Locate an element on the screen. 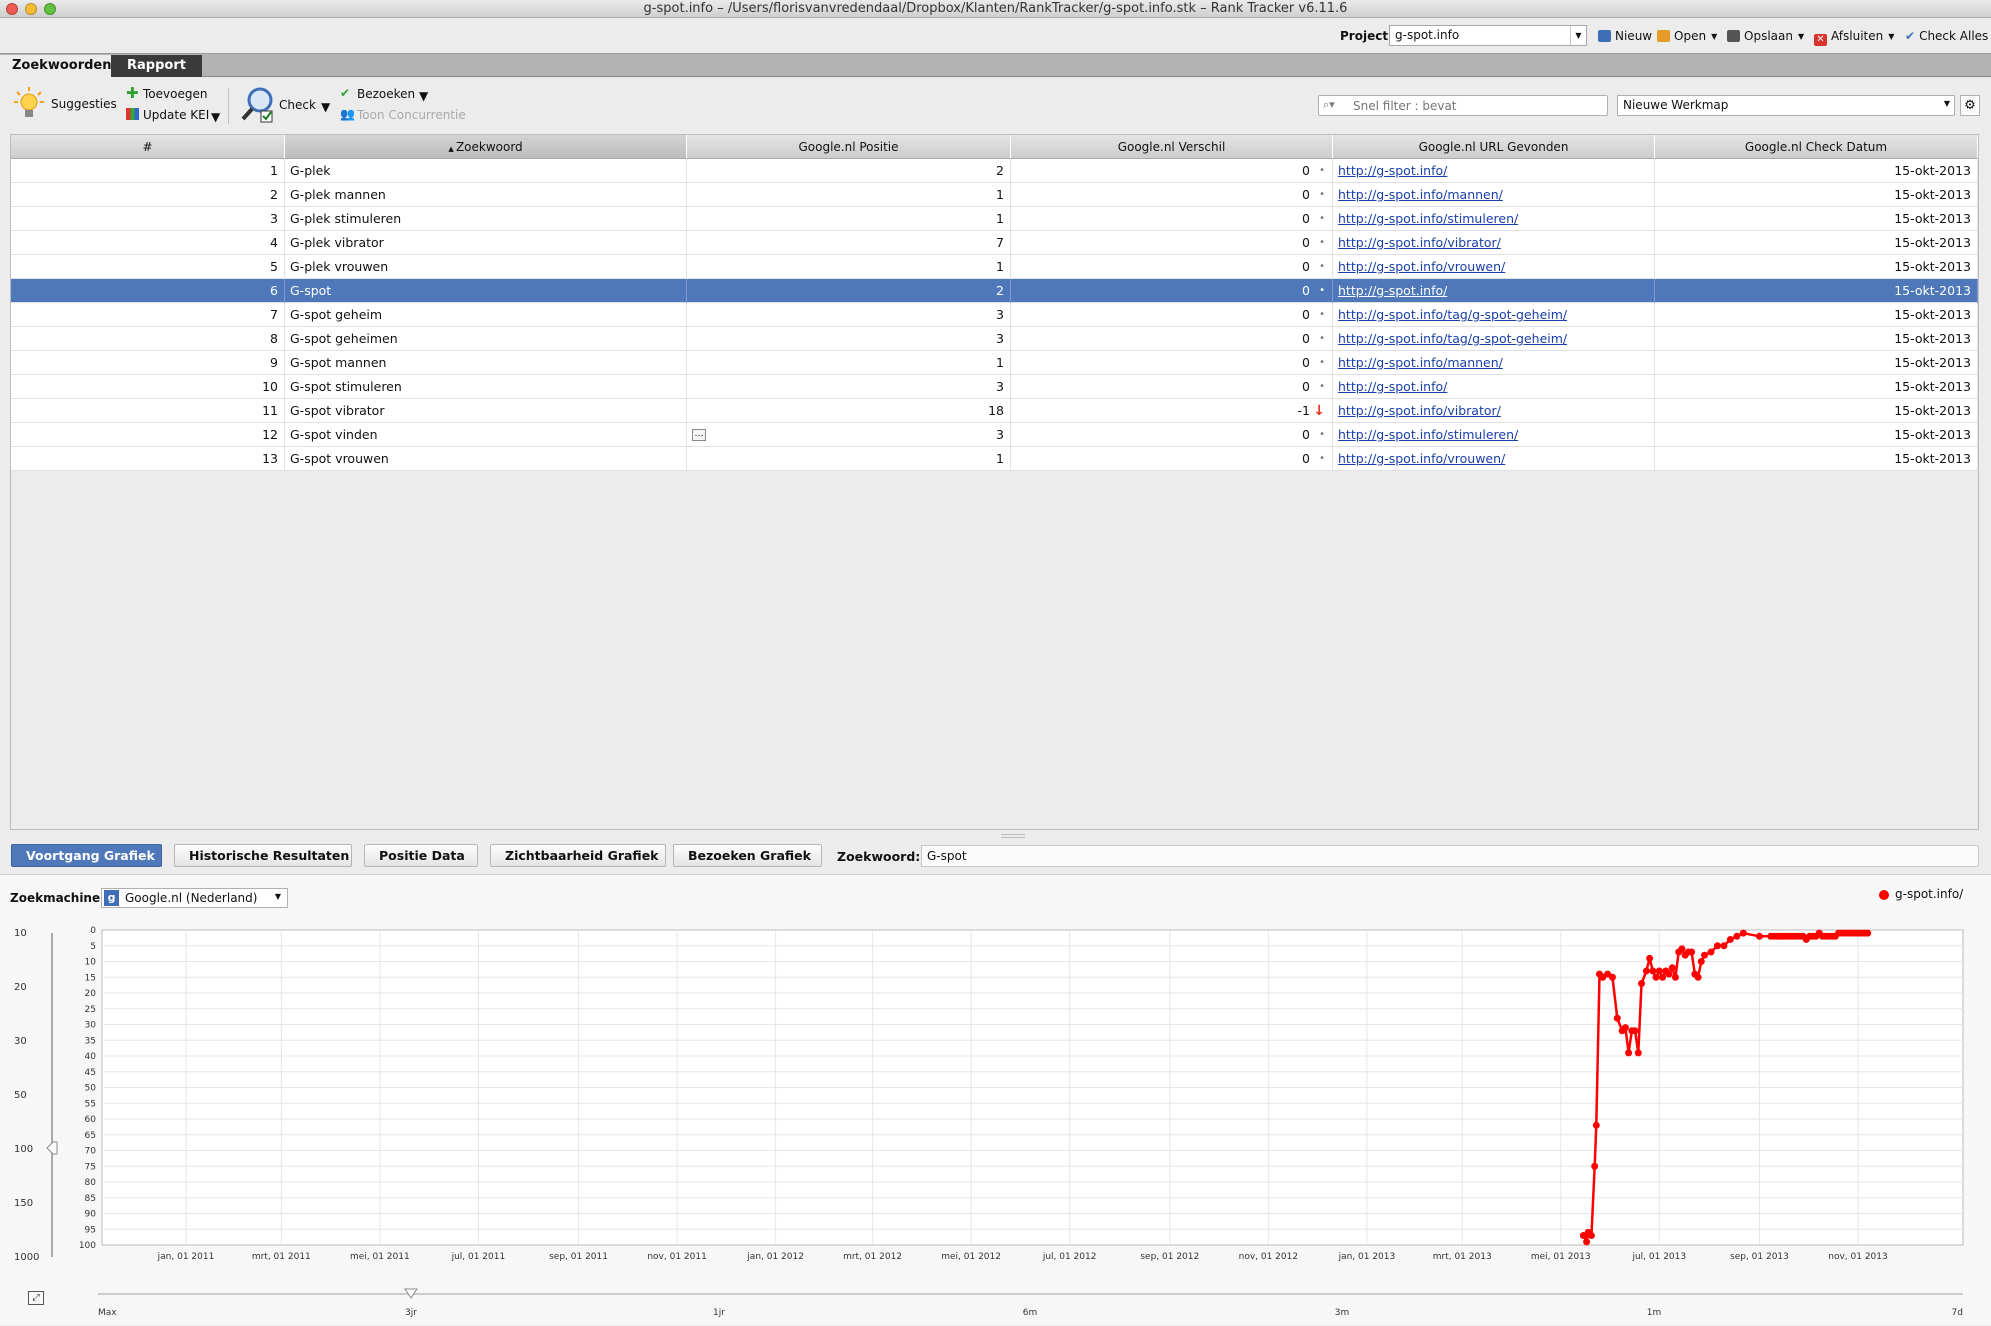  table-row: 6 G-spot 2 0 • http://g-spot.info/15-okt-2013 is located at coordinates (994, 291).